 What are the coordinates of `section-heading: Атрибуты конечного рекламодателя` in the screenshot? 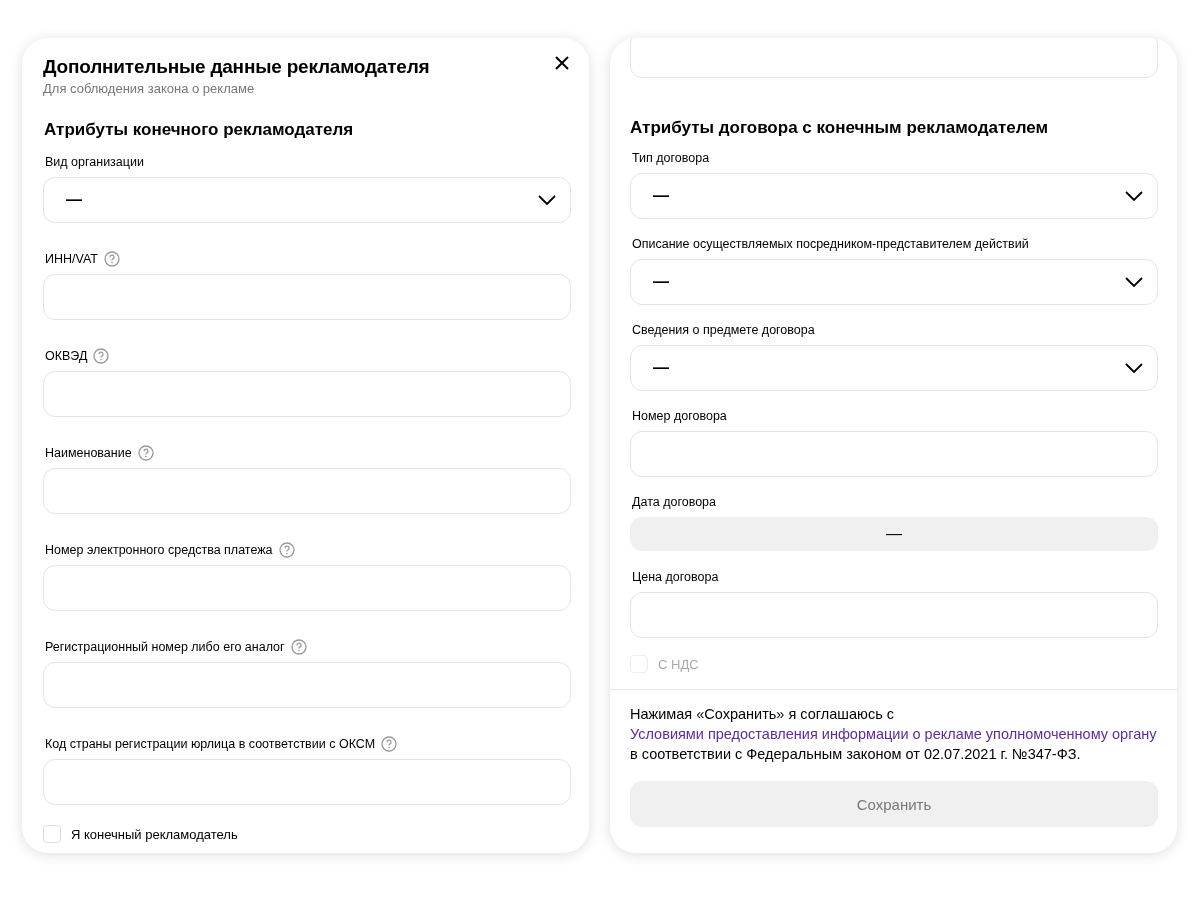 It's located at (199, 130).